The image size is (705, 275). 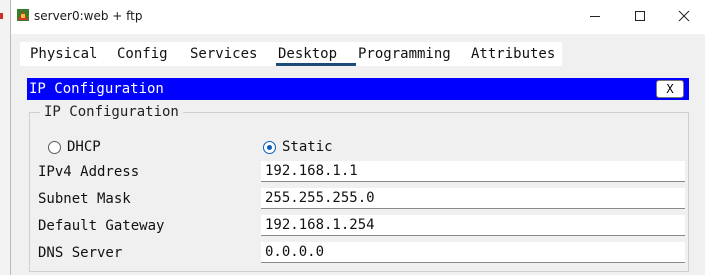 I want to click on minimize-button, so click(x=594, y=16).